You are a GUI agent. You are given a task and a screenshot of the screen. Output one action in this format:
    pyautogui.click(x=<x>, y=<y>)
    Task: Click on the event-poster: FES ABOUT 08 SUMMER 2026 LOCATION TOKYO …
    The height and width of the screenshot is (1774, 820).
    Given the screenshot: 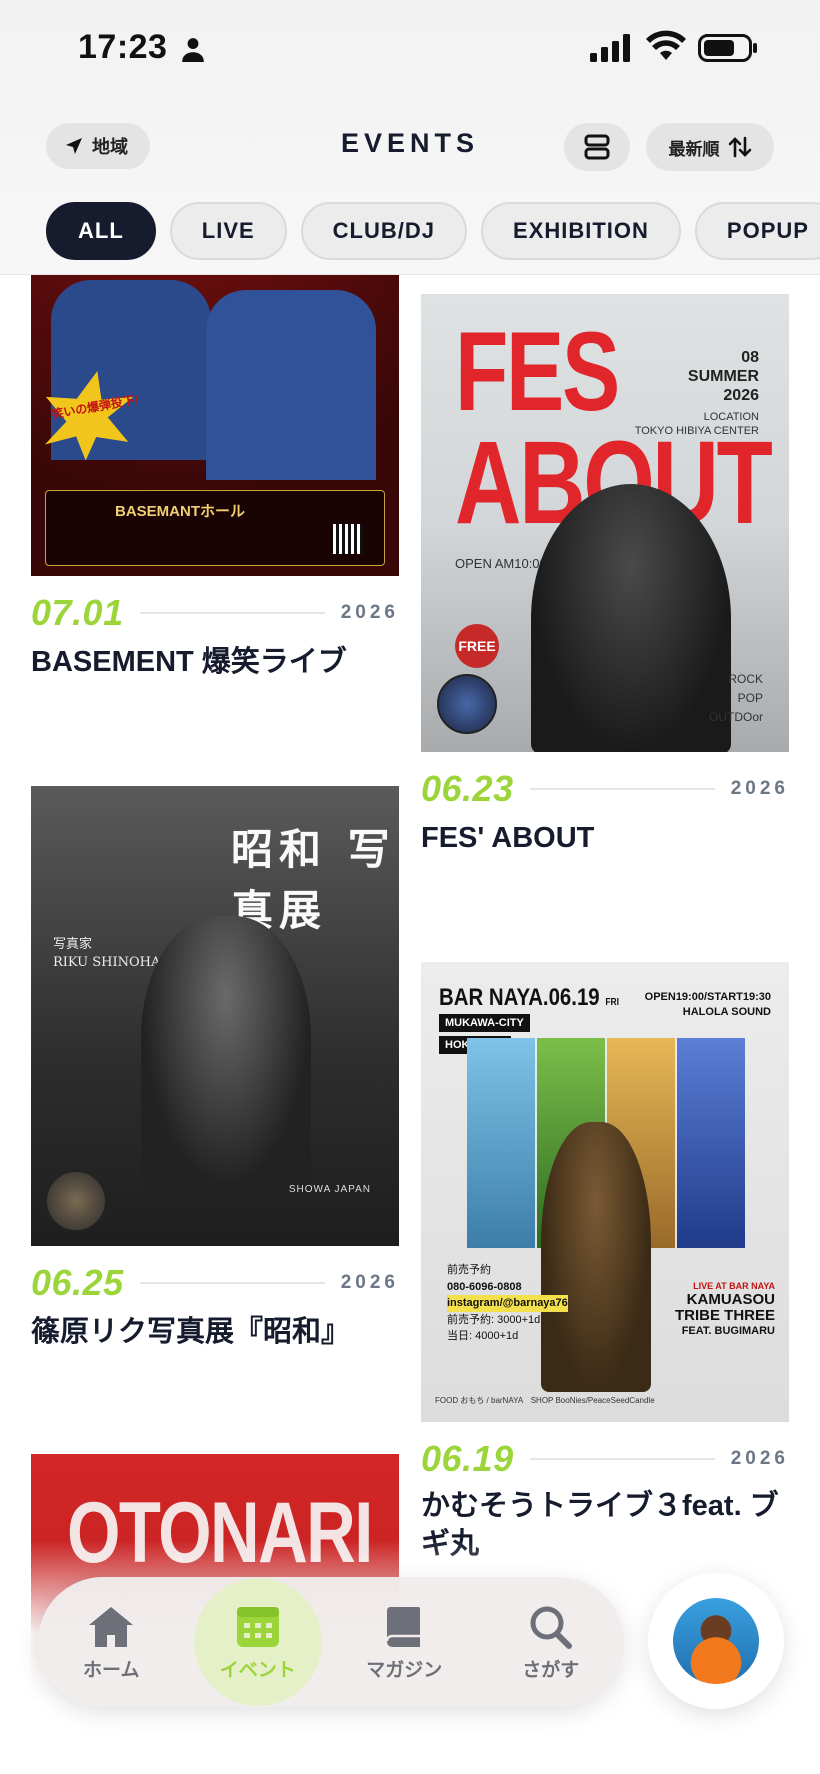 What is the action you would take?
    pyautogui.click(x=605, y=523)
    